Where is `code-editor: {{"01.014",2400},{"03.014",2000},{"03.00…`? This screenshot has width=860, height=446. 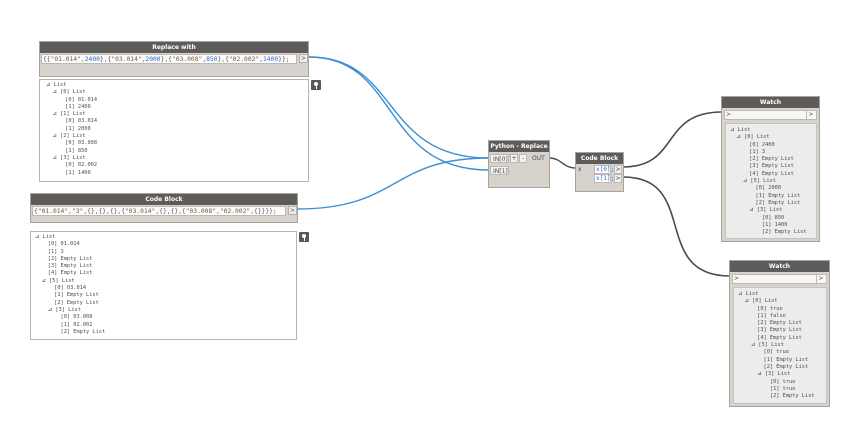 code-editor: {{"01.014",2400},{"03.014",2000},{"03.00… is located at coordinates (169, 59).